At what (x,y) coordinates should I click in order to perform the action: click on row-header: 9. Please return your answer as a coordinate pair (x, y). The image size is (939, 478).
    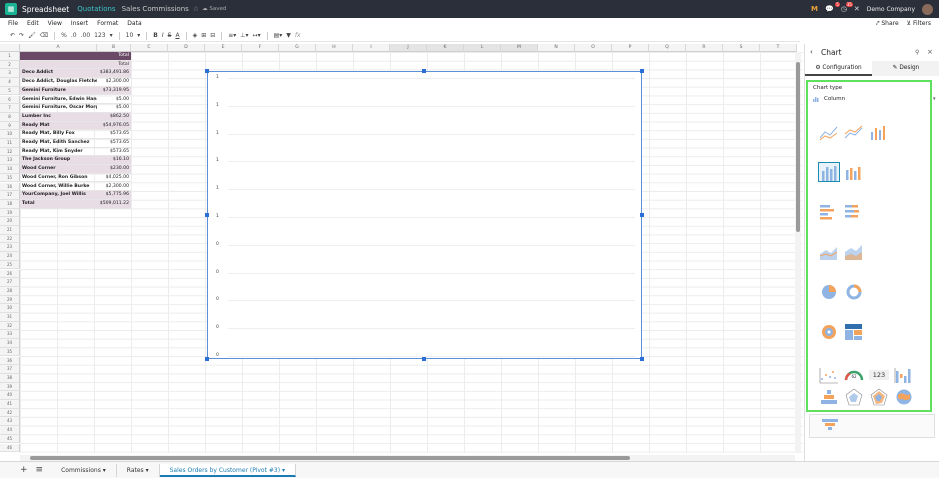
    Looking at the image, I should click on (10, 126).